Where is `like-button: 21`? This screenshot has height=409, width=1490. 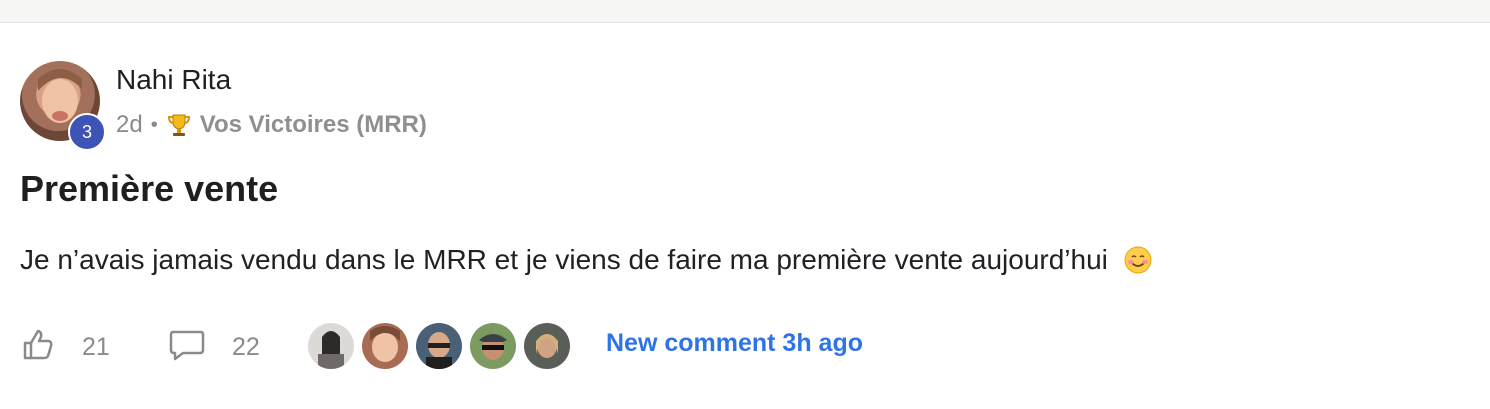
like-button: 21 is located at coordinates (65, 347).